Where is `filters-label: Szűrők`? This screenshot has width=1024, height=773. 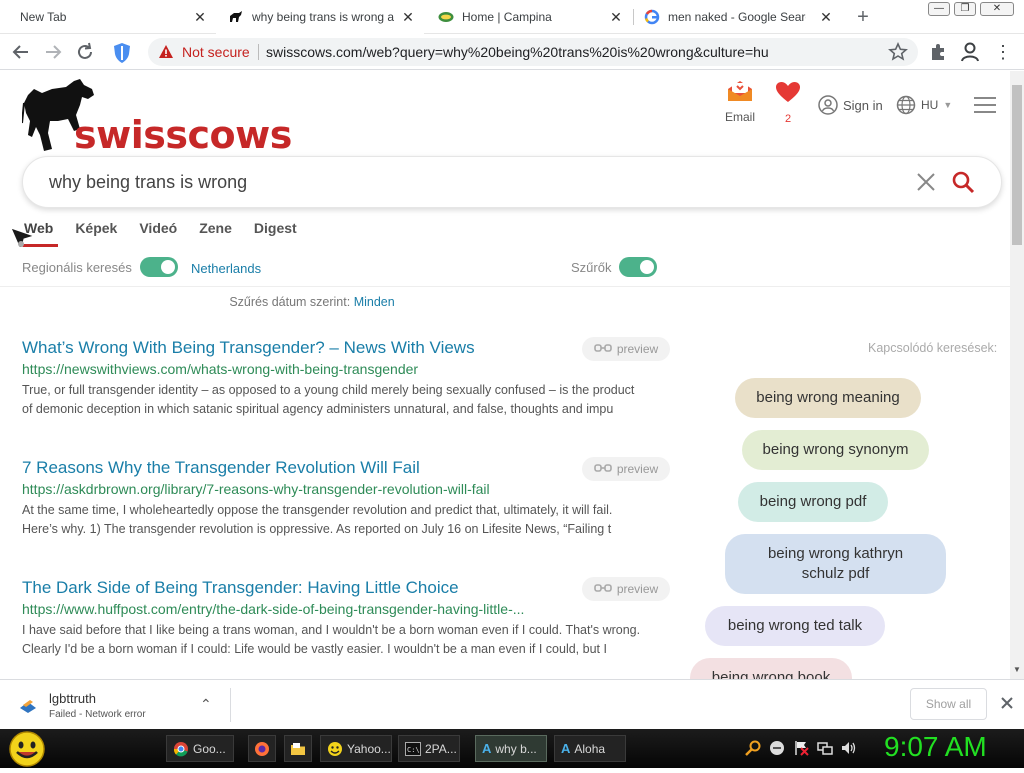 filters-label: Szűrők is located at coordinates (591, 267).